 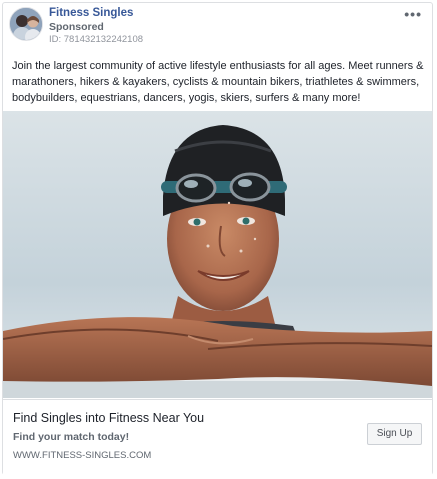 What do you see at coordinates (82, 455) in the screenshot?
I see `link-url: WWW.FITNESS-SINGLES.COM` at bounding box center [82, 455].